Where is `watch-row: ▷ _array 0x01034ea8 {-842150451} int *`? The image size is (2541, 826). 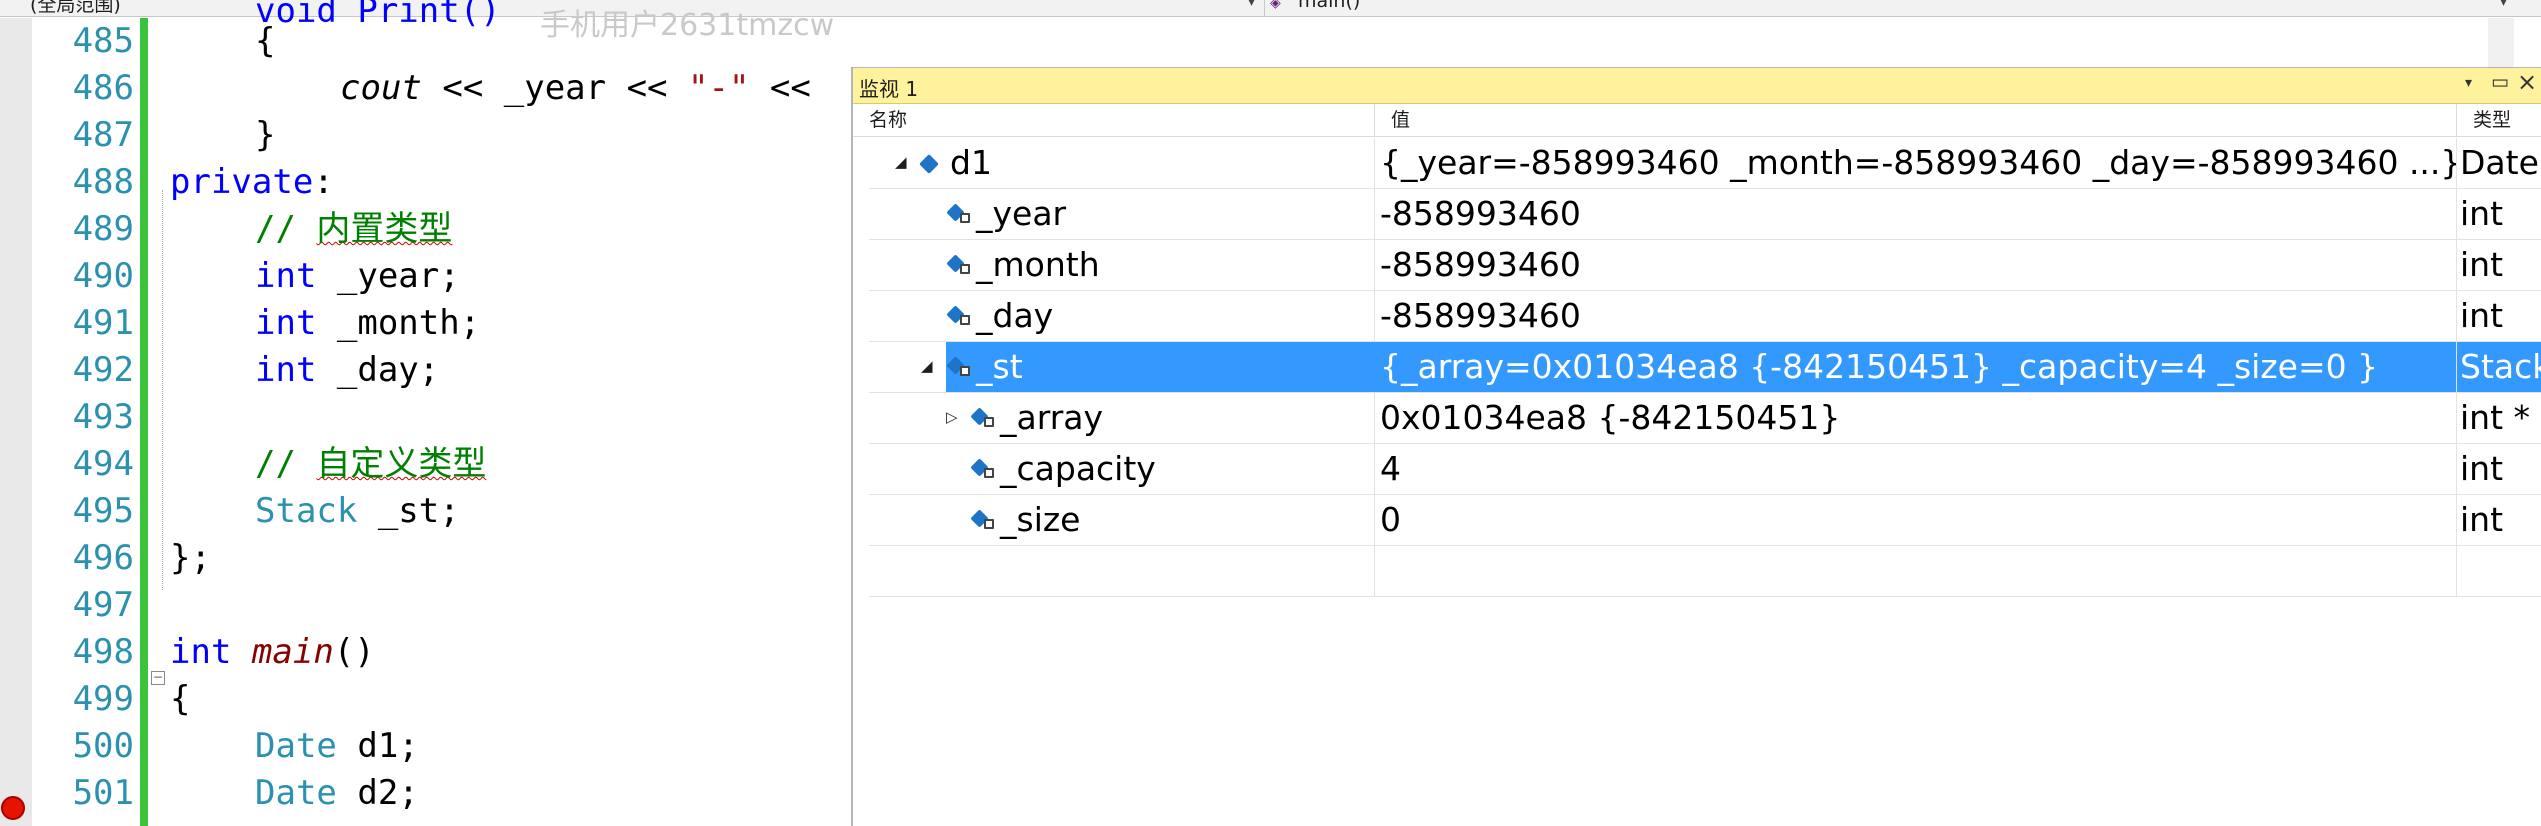
watch-row: ▷ _array 0x01034ea8 {-842150451} int * is located at coordinates (1705, 418).